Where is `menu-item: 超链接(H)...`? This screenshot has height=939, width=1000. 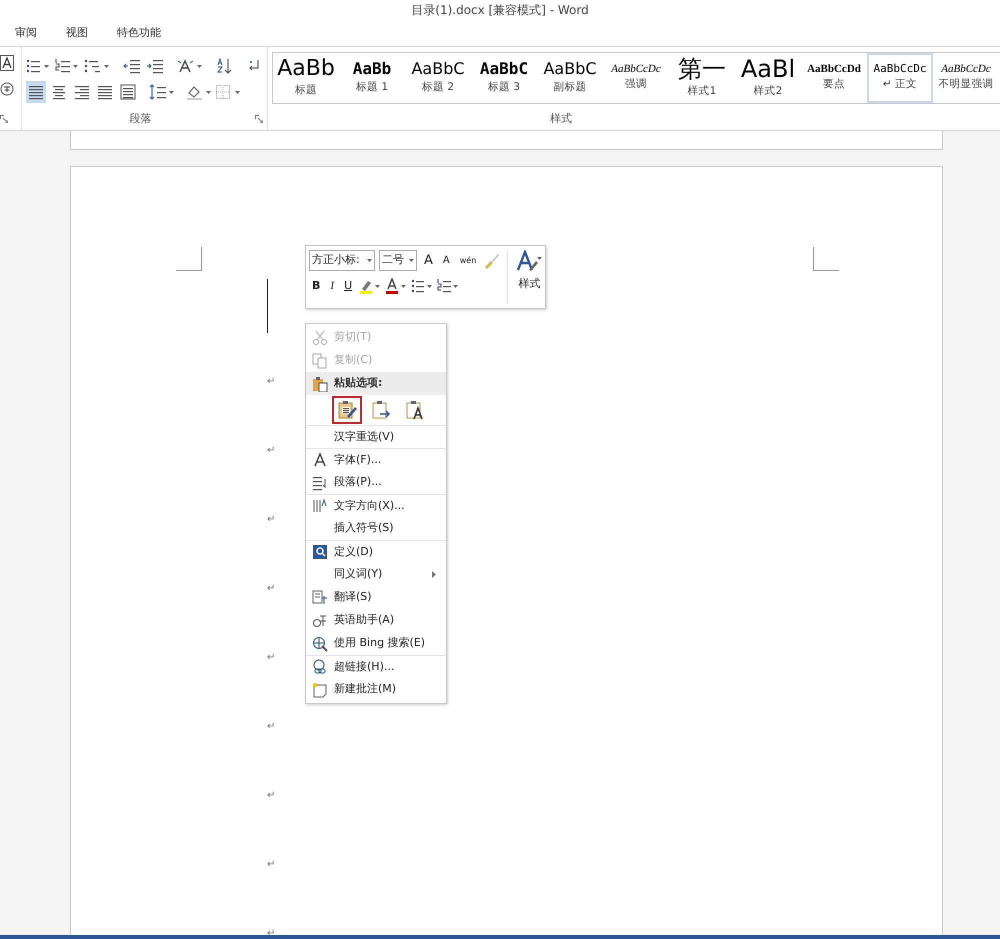 menu-item: 超链接(H)... is located at coordinates (376, 666).